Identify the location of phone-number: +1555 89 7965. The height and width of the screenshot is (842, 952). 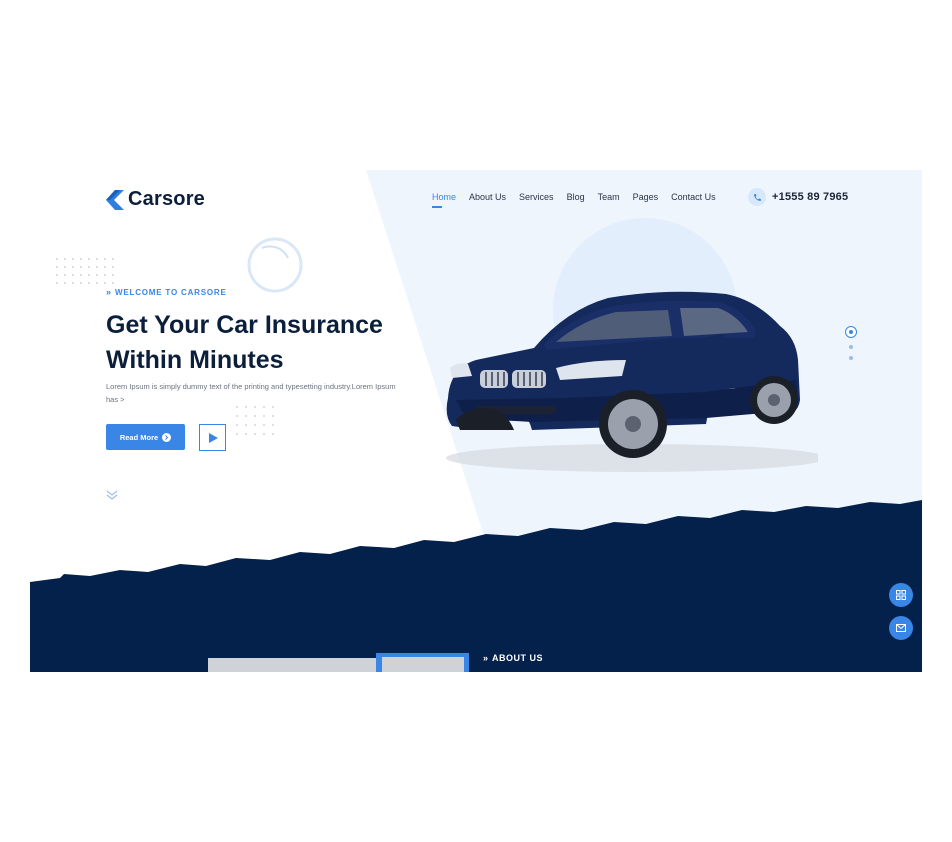
(810, 197).